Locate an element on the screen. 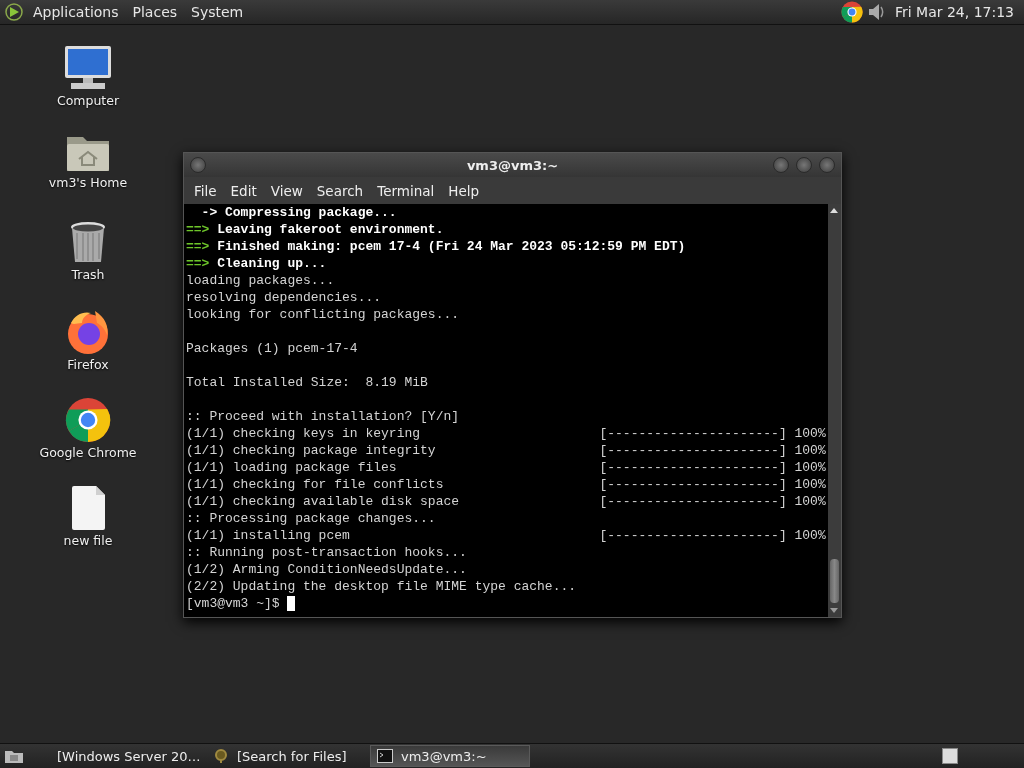  minimize-button is located at coordinates (781, 165).